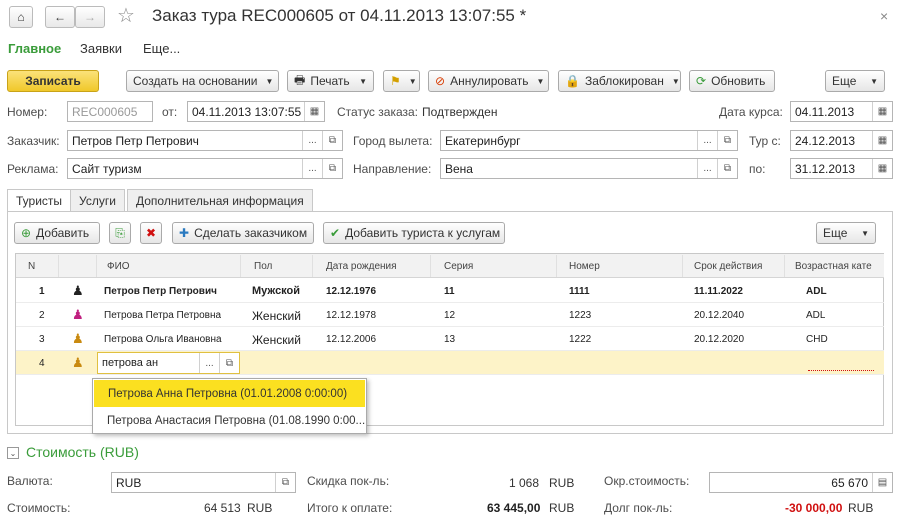 Image resolution: width=900 pixels, height=521 pixels. Describe the element at coordinates (60, 17) in the screenshot. I see `back-button: ←` at that location.